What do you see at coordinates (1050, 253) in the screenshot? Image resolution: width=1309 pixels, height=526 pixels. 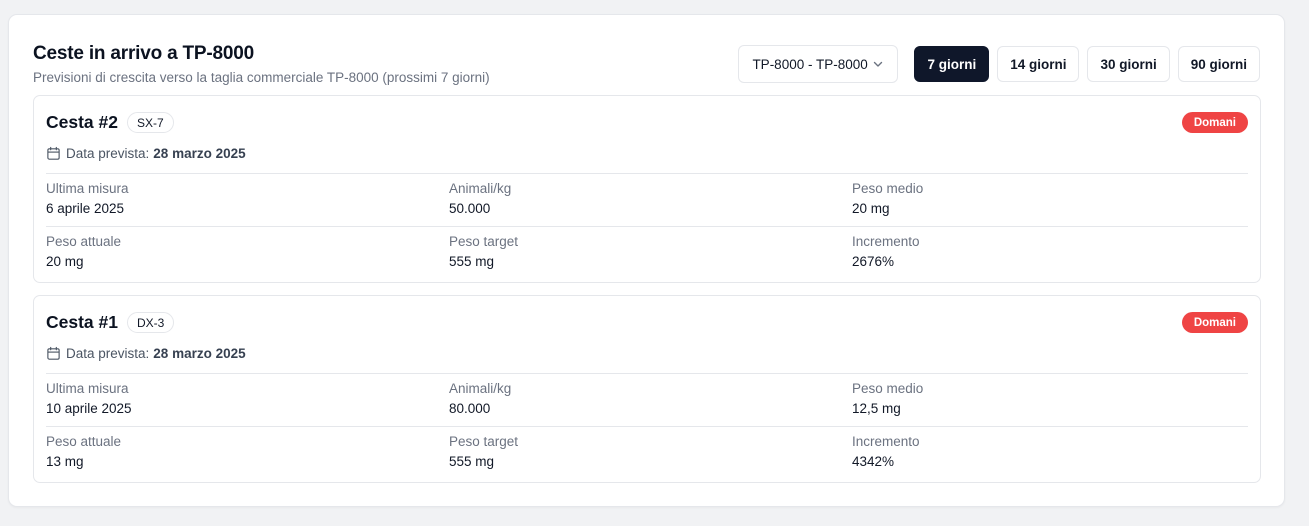 I see `stat-increment: Incremento 2676%` at bounding box center [1050, 253].